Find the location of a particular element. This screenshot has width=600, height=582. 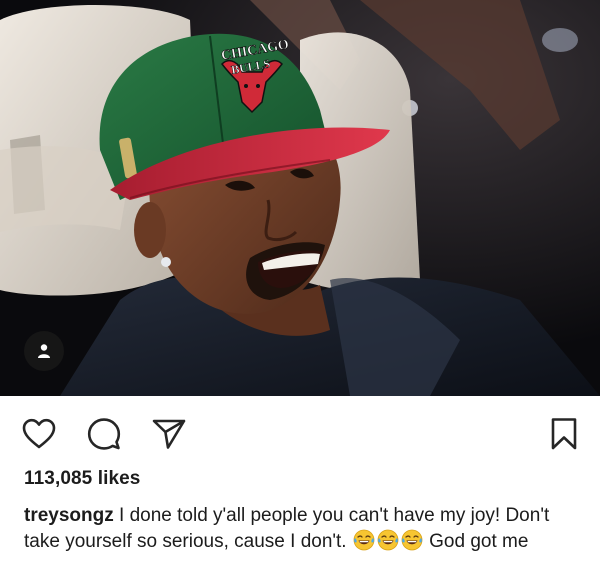

share-button is located at coordinates (169, 434).